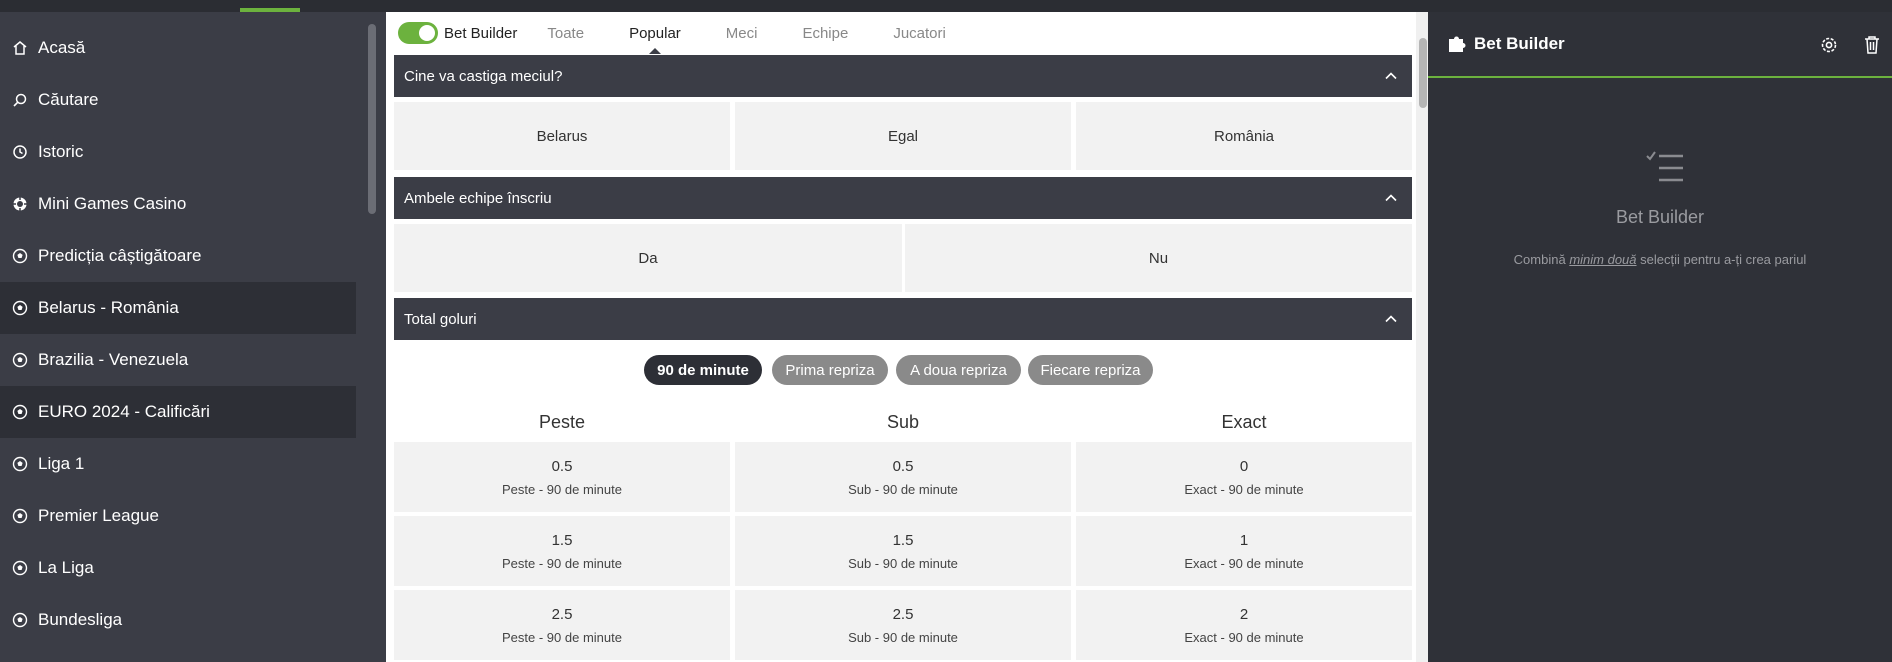 This screenshot has height=662, width=1892. What do you see at coordinates (440, 319) in the screenshot?
I see `section-title: Total goluri` at bounding box center [440, 319].